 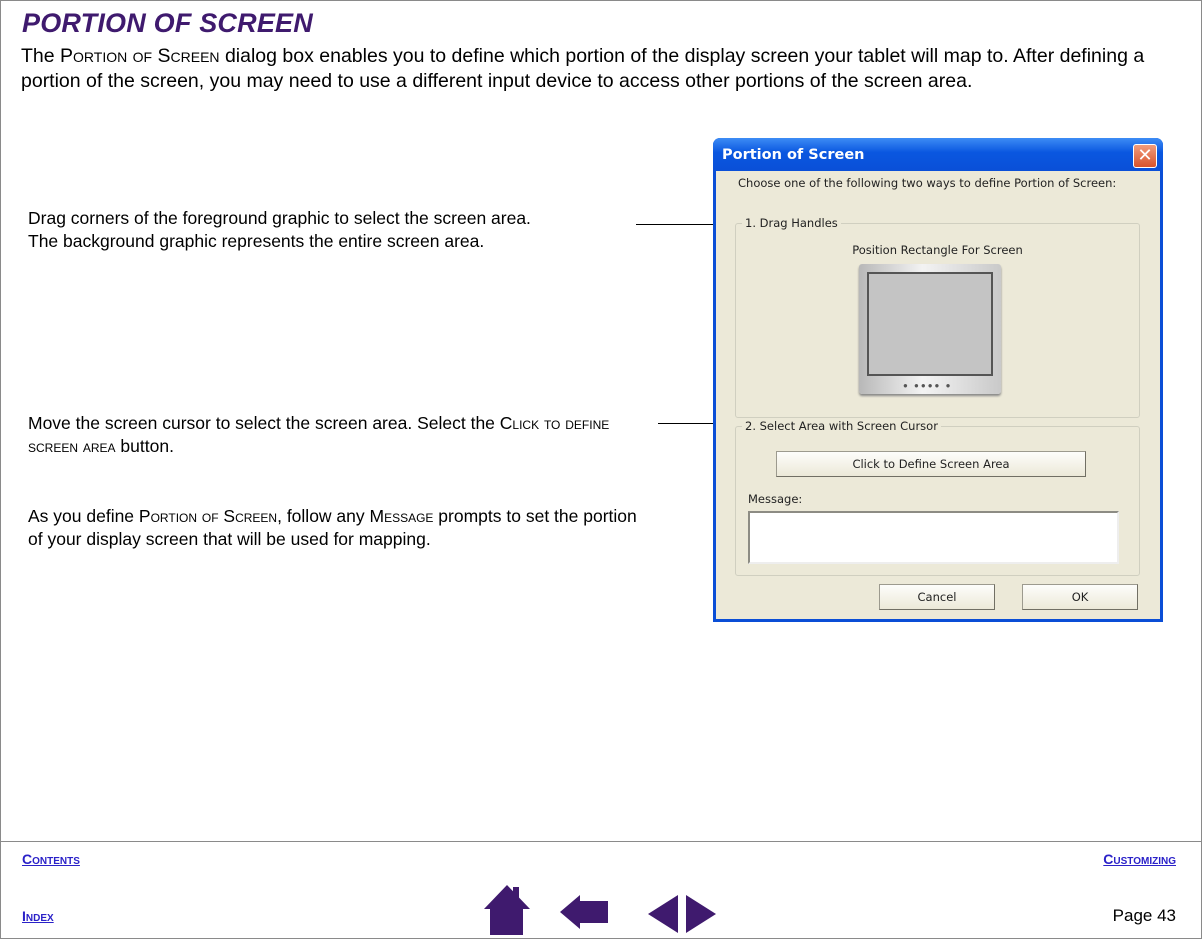 I want to click on back-arrow-icon, so click(x=584, y=912).